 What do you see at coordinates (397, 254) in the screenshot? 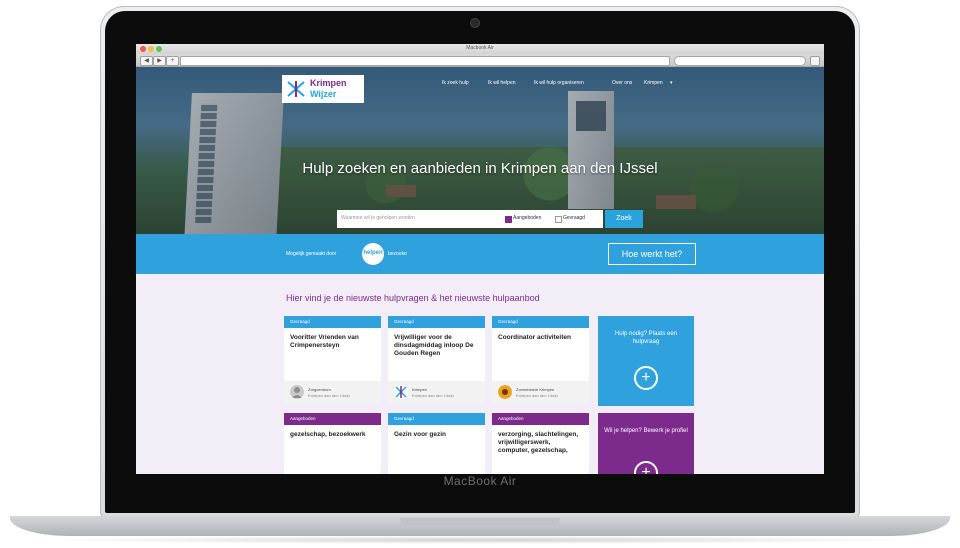
I see `sponsor-text-after: bezoeke` at bounding box center [397, 254].